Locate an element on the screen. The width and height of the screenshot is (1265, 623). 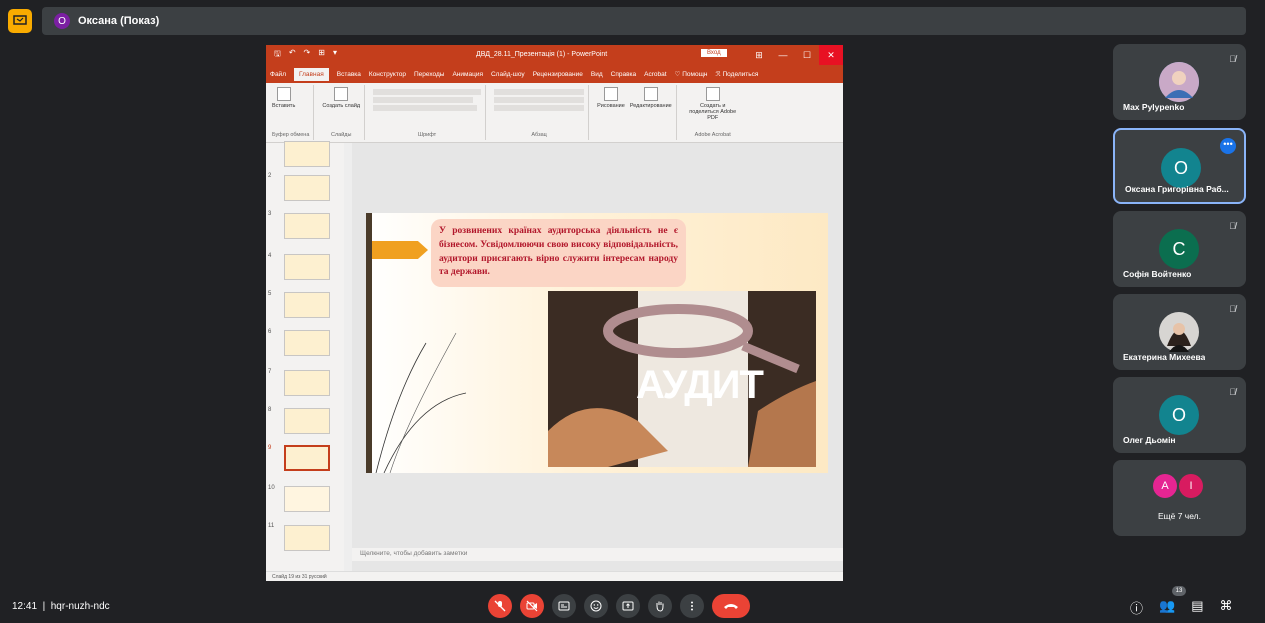
slide-number: 10 is located at coordinates (271, 488).